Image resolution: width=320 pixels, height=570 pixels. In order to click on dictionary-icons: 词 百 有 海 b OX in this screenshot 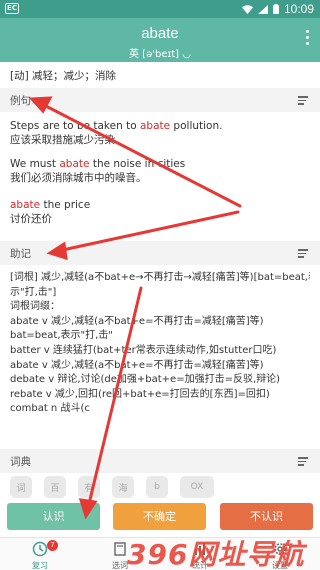, I will do `click(112, 487)`.